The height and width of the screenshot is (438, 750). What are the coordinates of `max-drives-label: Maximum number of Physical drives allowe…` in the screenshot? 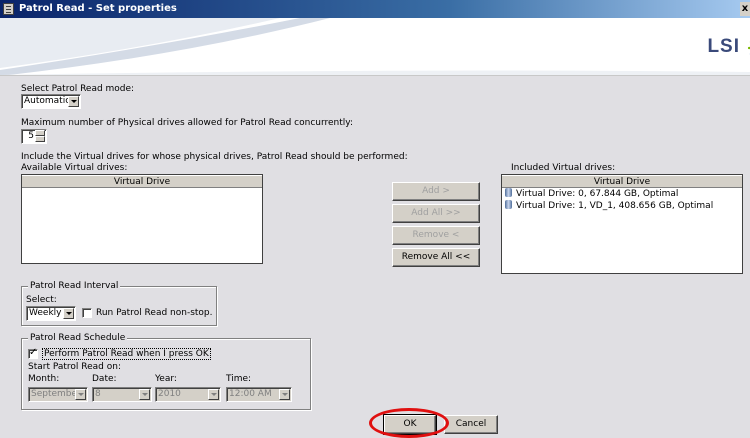 It's located at (187, 123).